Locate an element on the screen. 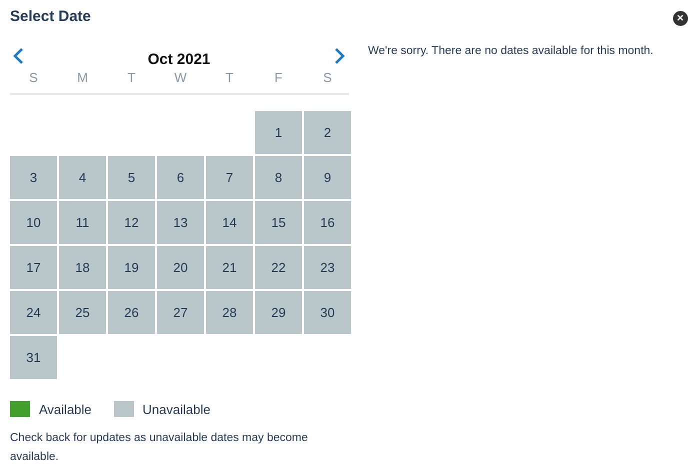 The image size is (700, 470). date-cell: 27 is located at coordinates (180, 312).